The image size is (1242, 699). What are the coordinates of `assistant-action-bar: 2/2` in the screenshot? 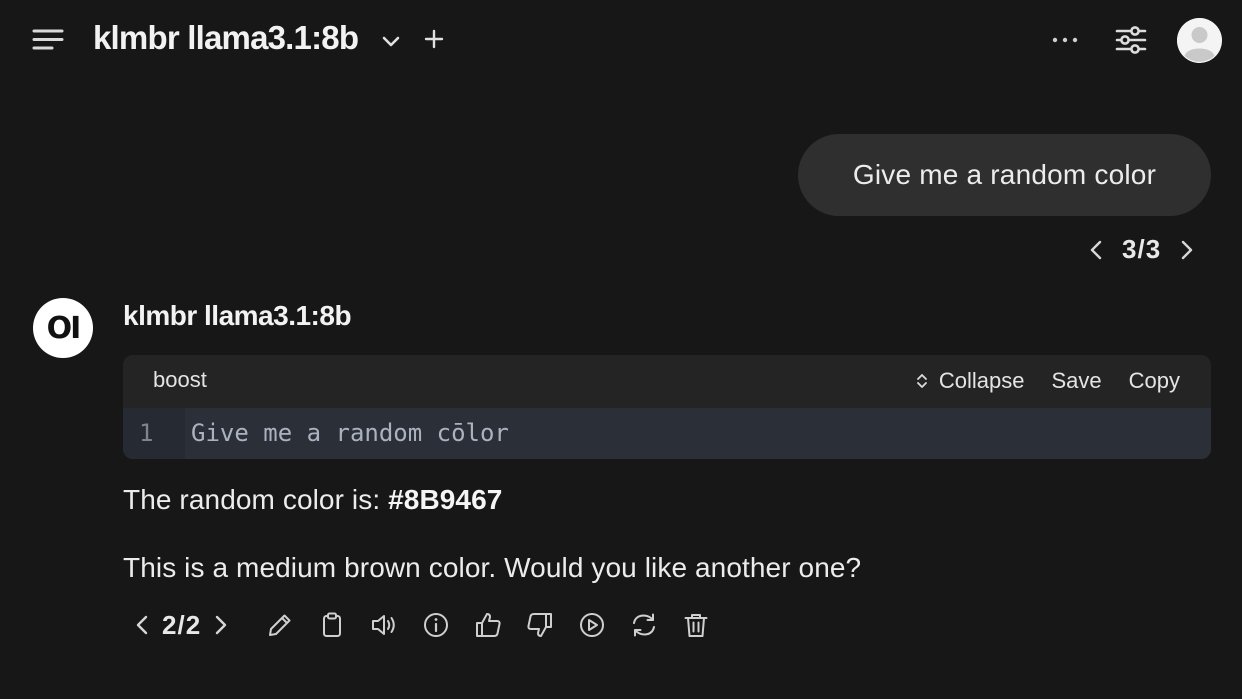 It's located at (420, 625).